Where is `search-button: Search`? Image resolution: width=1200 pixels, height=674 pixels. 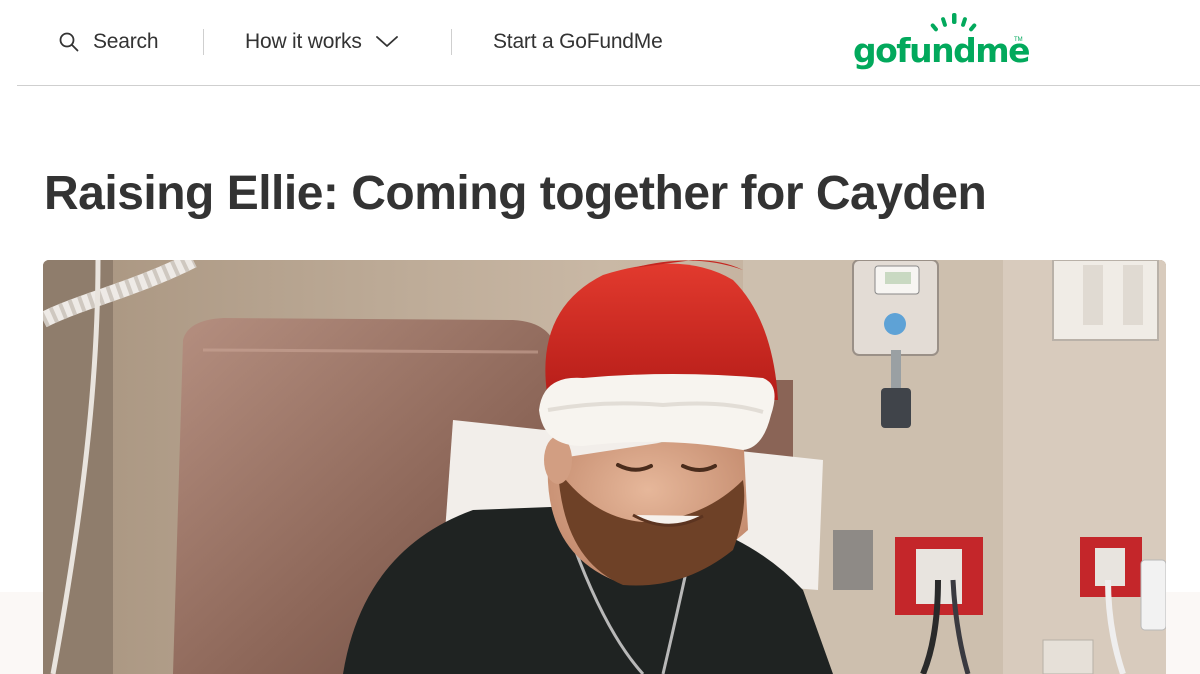 search-button: Search is located at coordinates (109, 42).